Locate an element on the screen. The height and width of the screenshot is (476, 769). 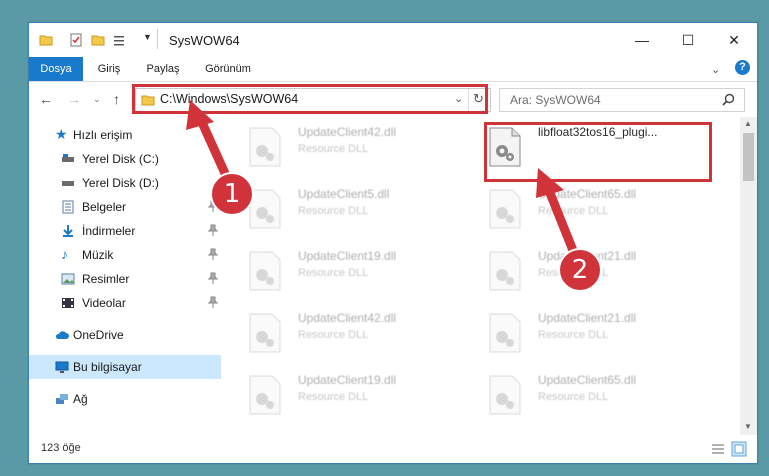
sidebar-item-label: Hızlı erişim is located at coordinates (103, 135).